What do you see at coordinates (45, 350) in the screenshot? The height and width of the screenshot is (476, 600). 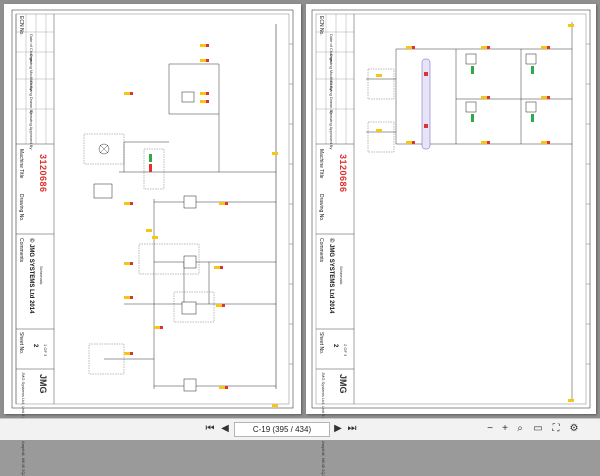 I see `sheet-of: 1 OF 3` at bounding box center [45, 350].